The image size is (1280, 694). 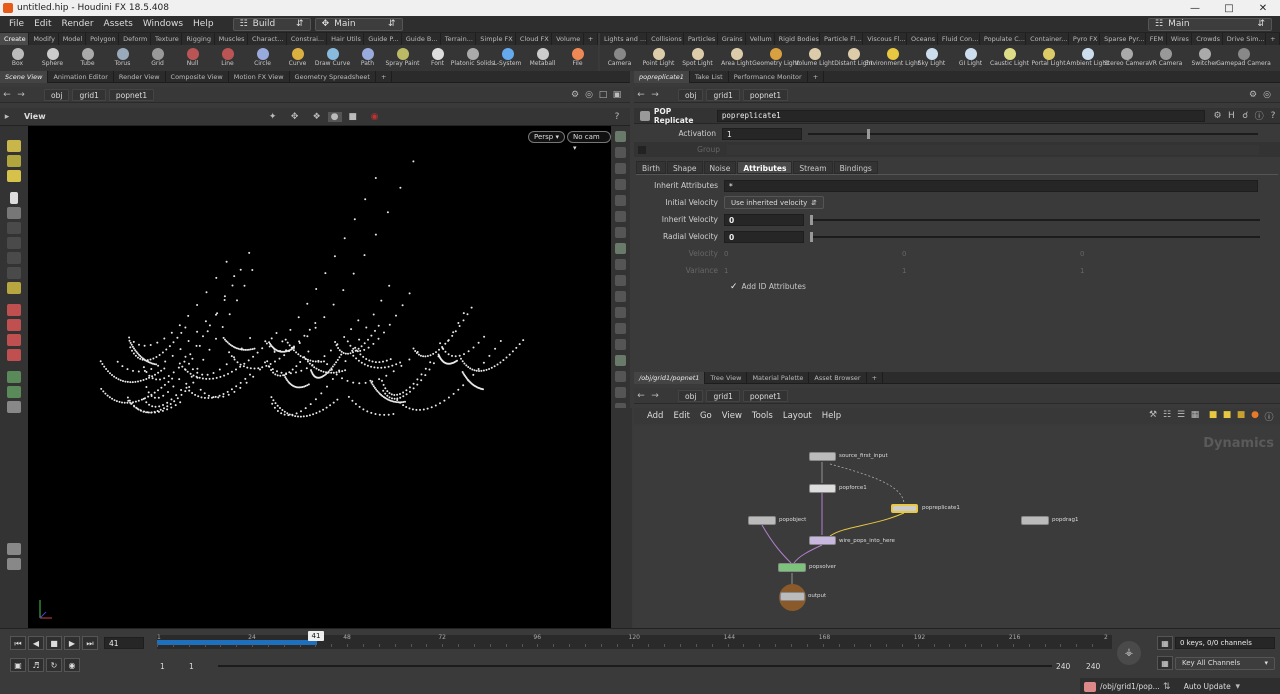 I want to click on node-popobject, so click(x=762, y=520).